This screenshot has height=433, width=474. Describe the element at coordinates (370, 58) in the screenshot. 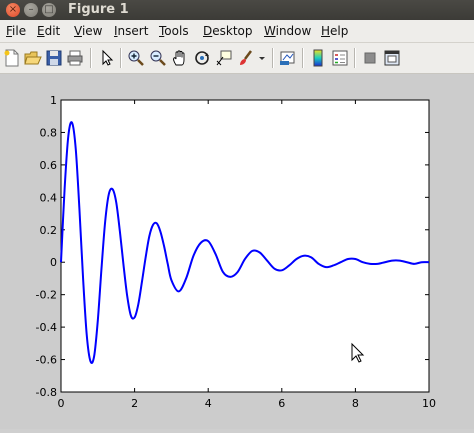

I see `hide-plot-tools-icon` at that location.